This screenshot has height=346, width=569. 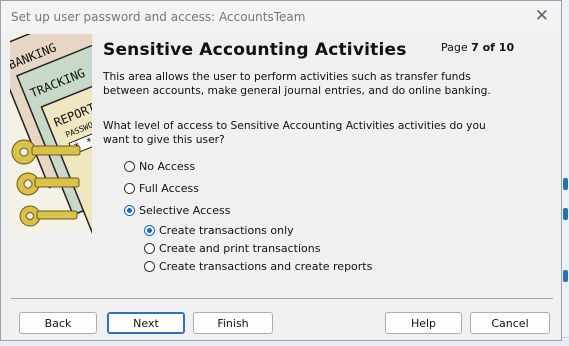 I want to click on next-button: Next, so click(x=146, y=323).